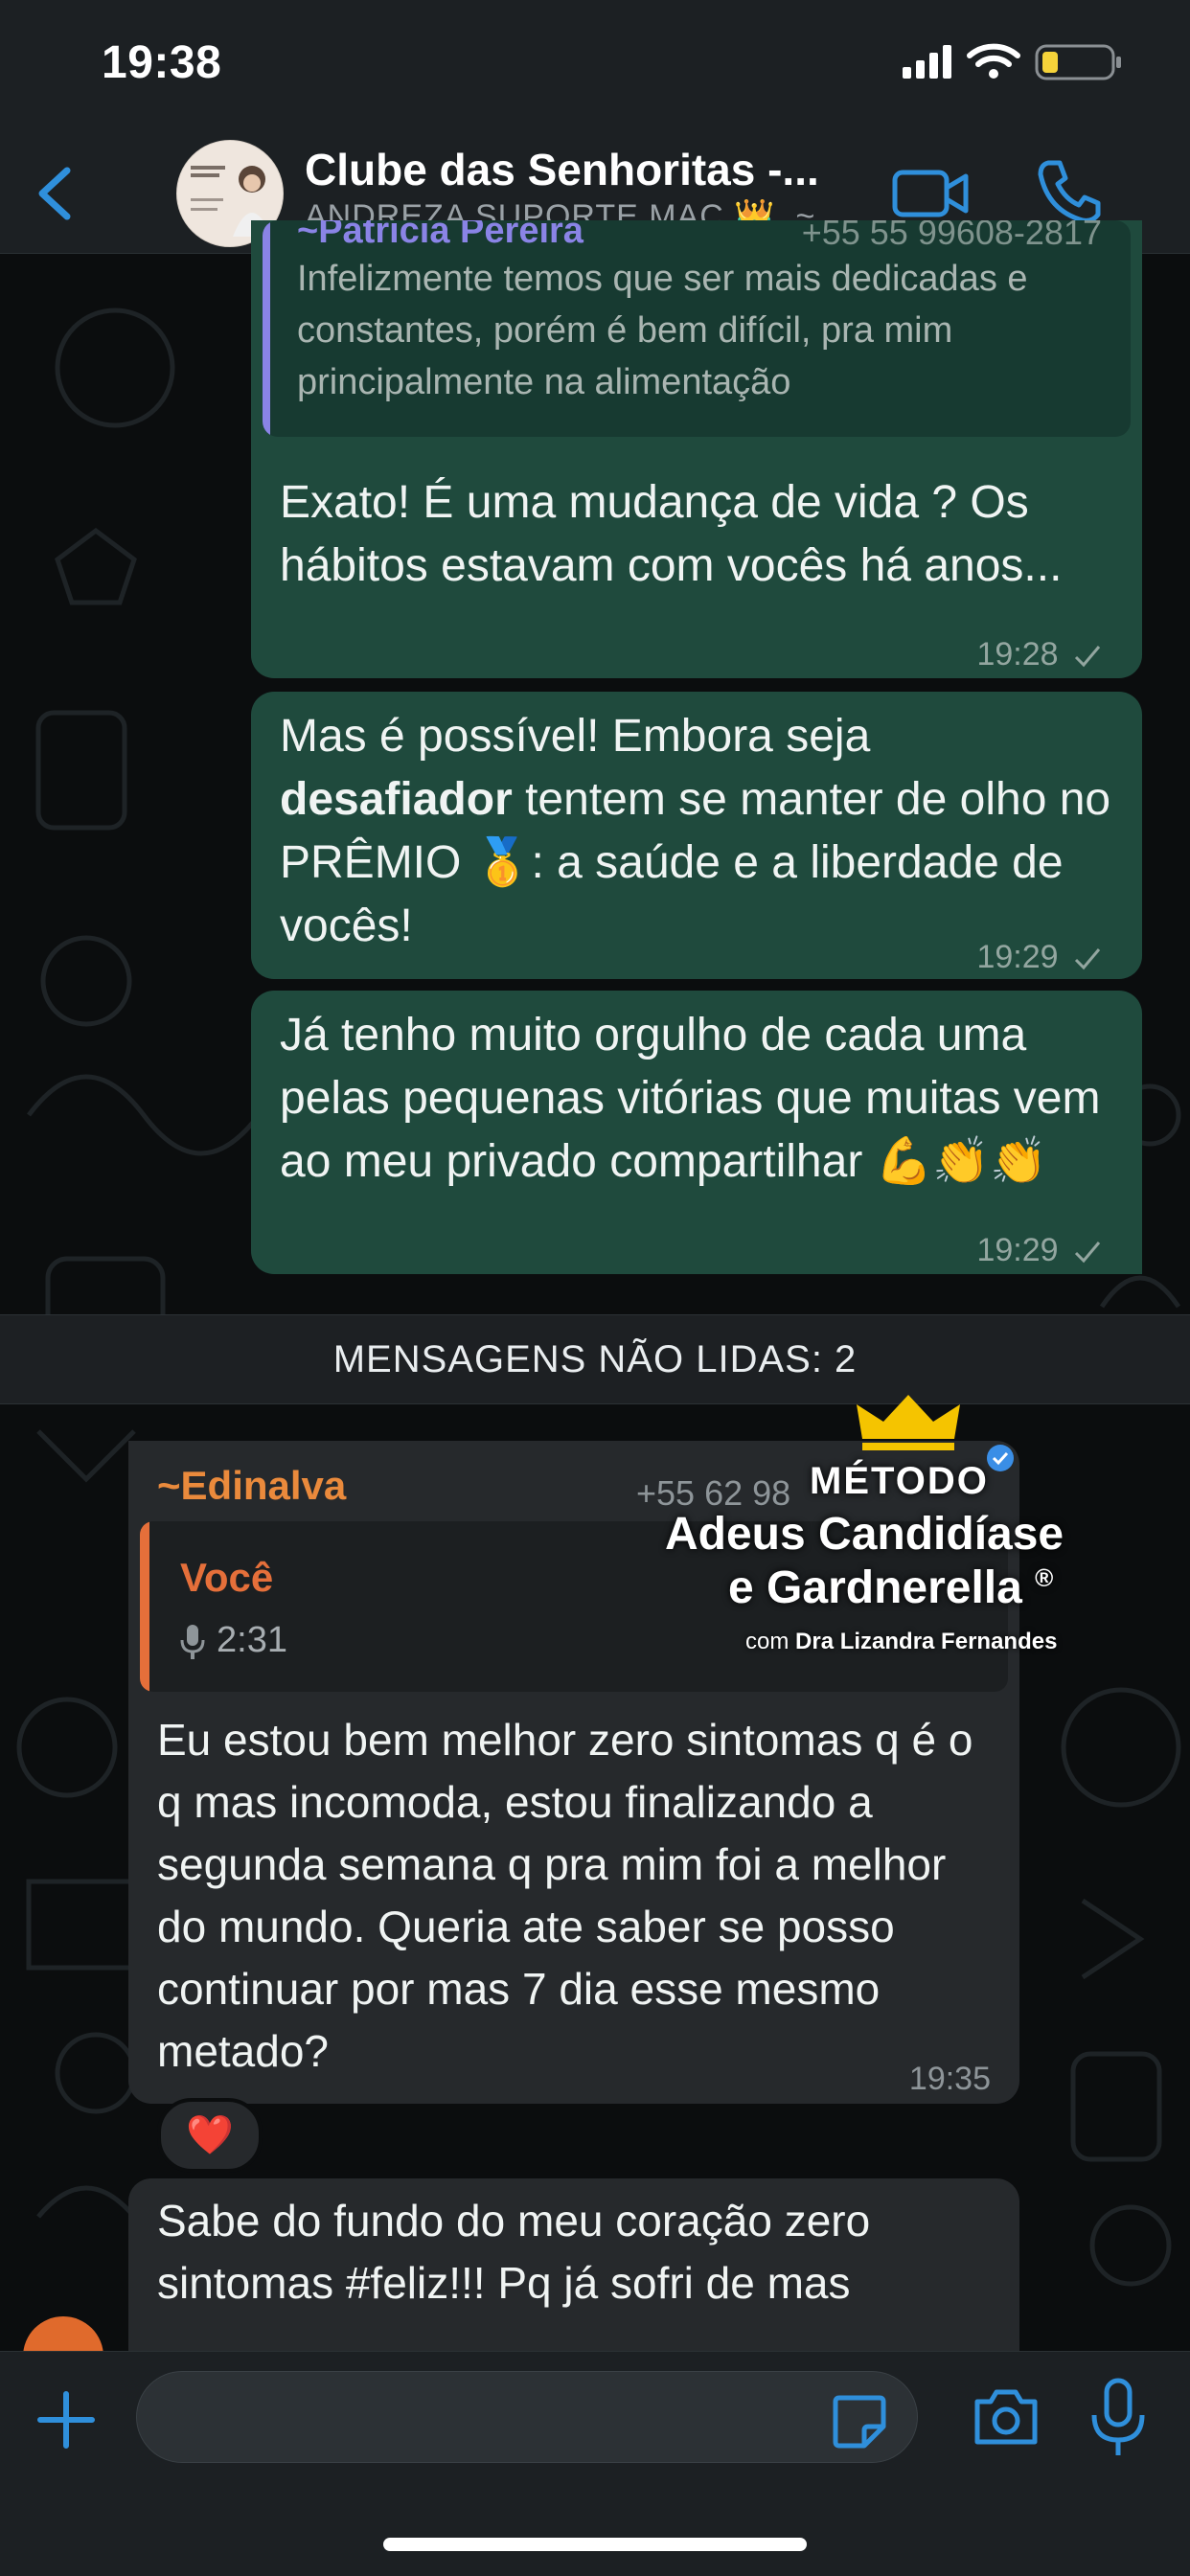  What do you see at coordinates (950, 2079) in the screenshot?
I see `message-time: 19:35` at bounding box center [950, 2079].